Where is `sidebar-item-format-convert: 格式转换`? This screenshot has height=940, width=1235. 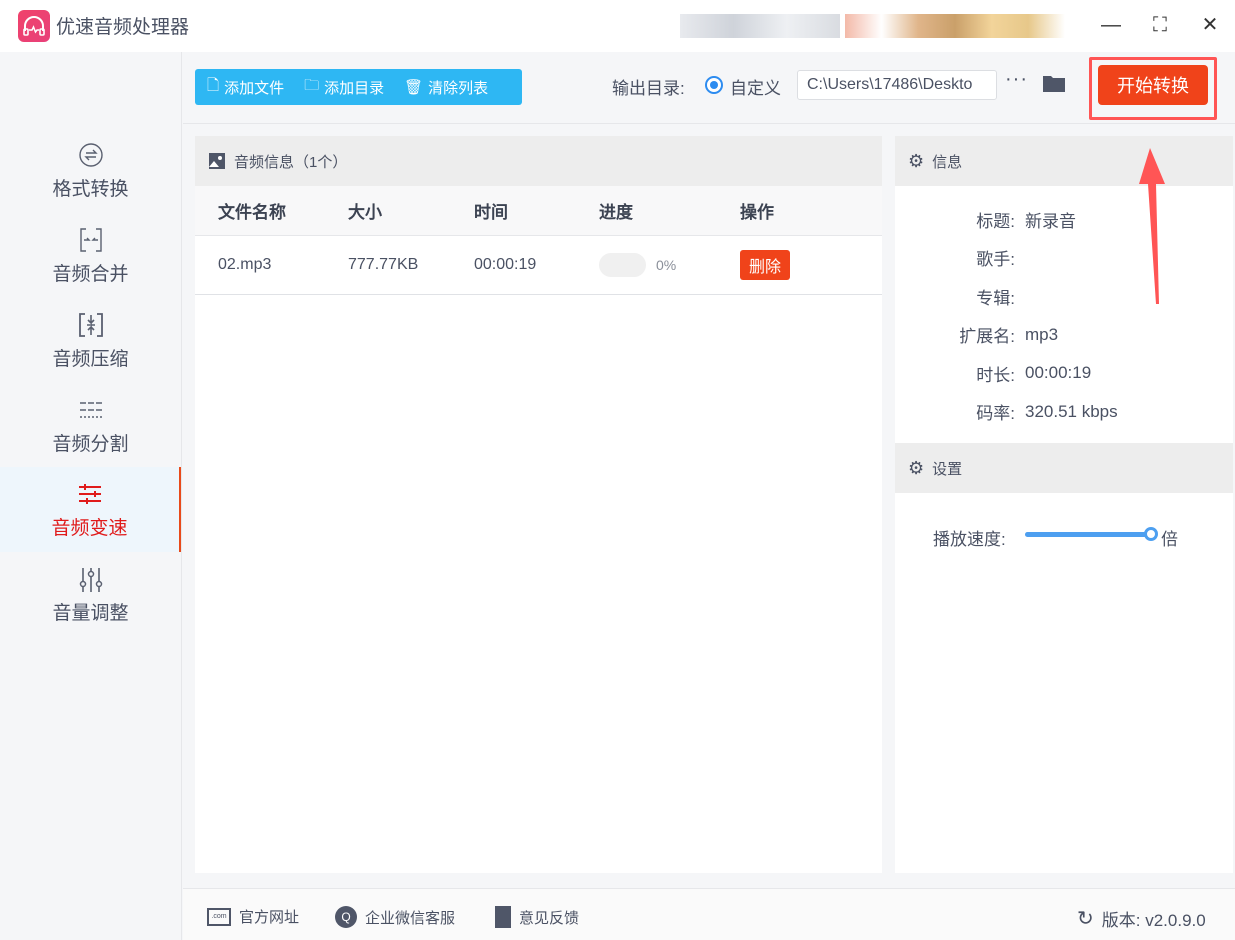
sidebar-item-format-convert: 格式转换 is located at coordinates (90, 170).